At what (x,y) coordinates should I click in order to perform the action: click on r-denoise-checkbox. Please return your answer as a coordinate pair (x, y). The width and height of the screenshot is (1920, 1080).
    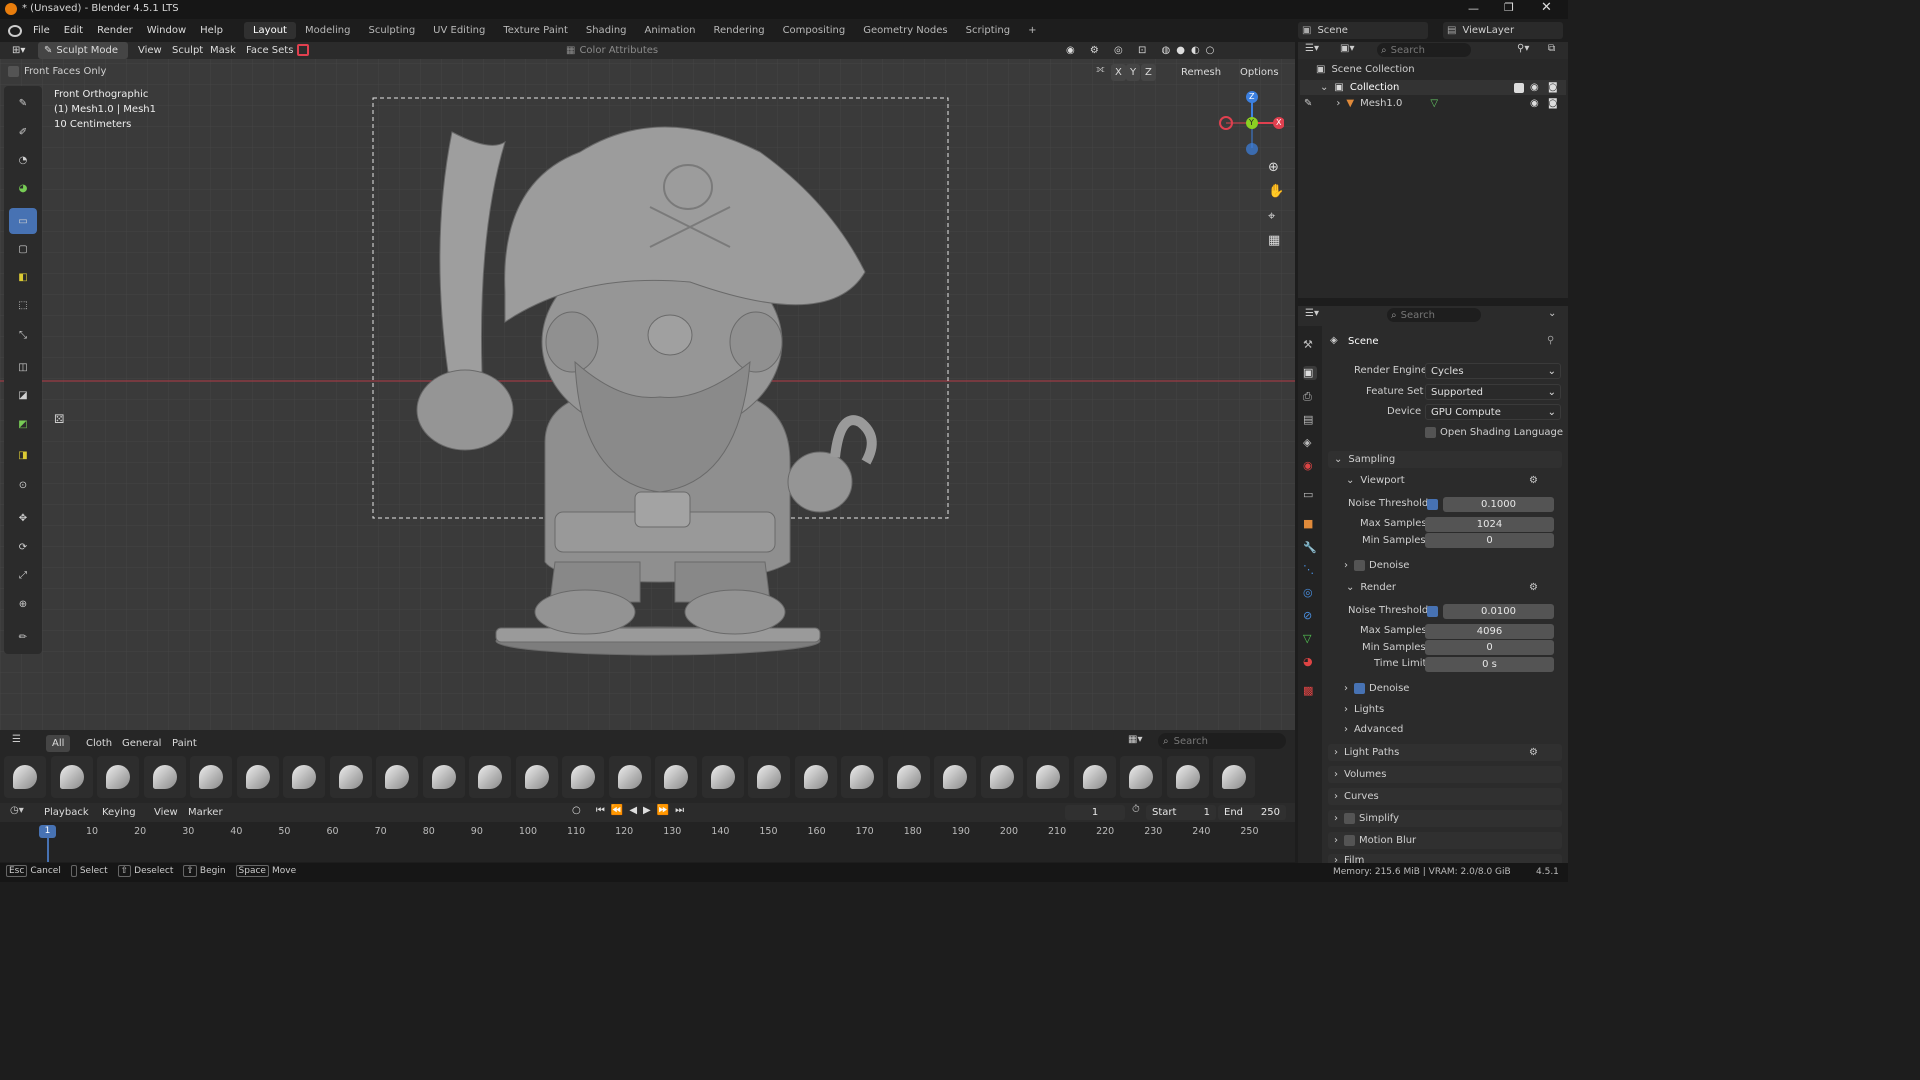
    Looking at the image, I should click on (1359, 688).